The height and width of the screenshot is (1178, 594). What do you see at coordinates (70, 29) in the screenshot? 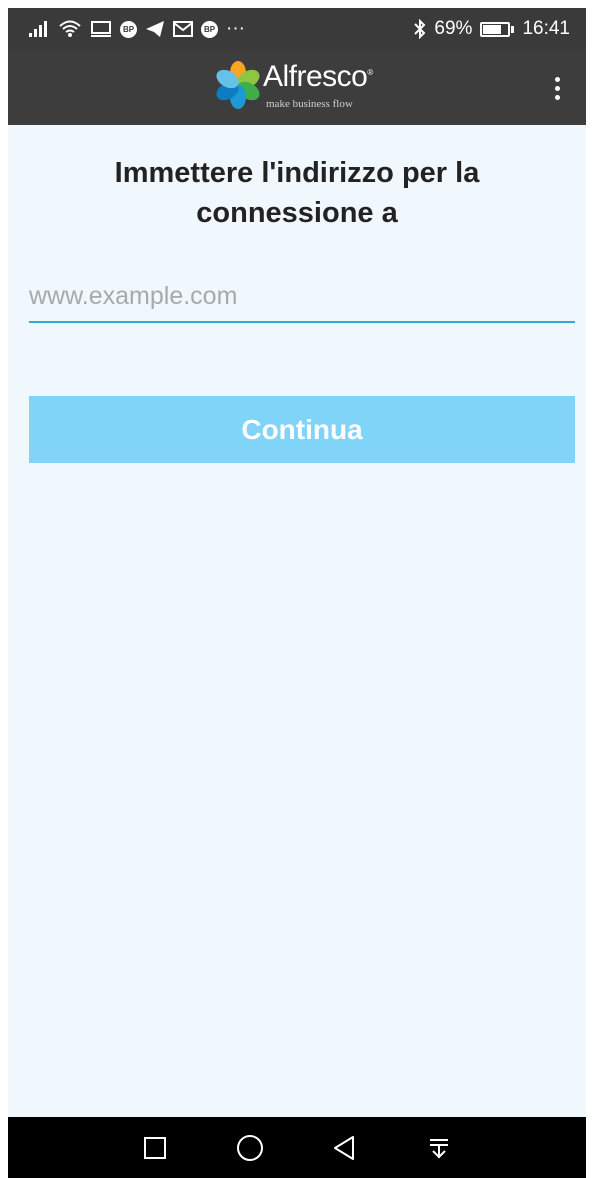
I see `wifi-icon` at bounding box center [70, 29].